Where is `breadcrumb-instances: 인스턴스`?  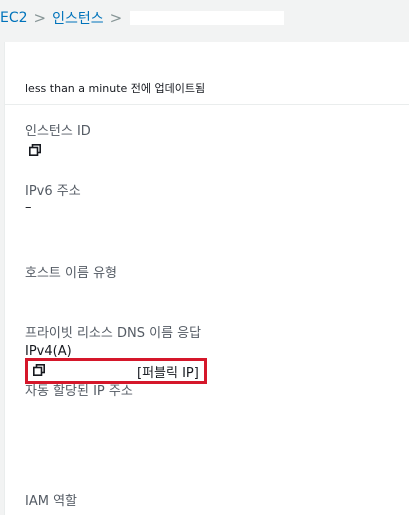 breadcrumb-instances: 인스턴스 is located at coordinates (78, 18).